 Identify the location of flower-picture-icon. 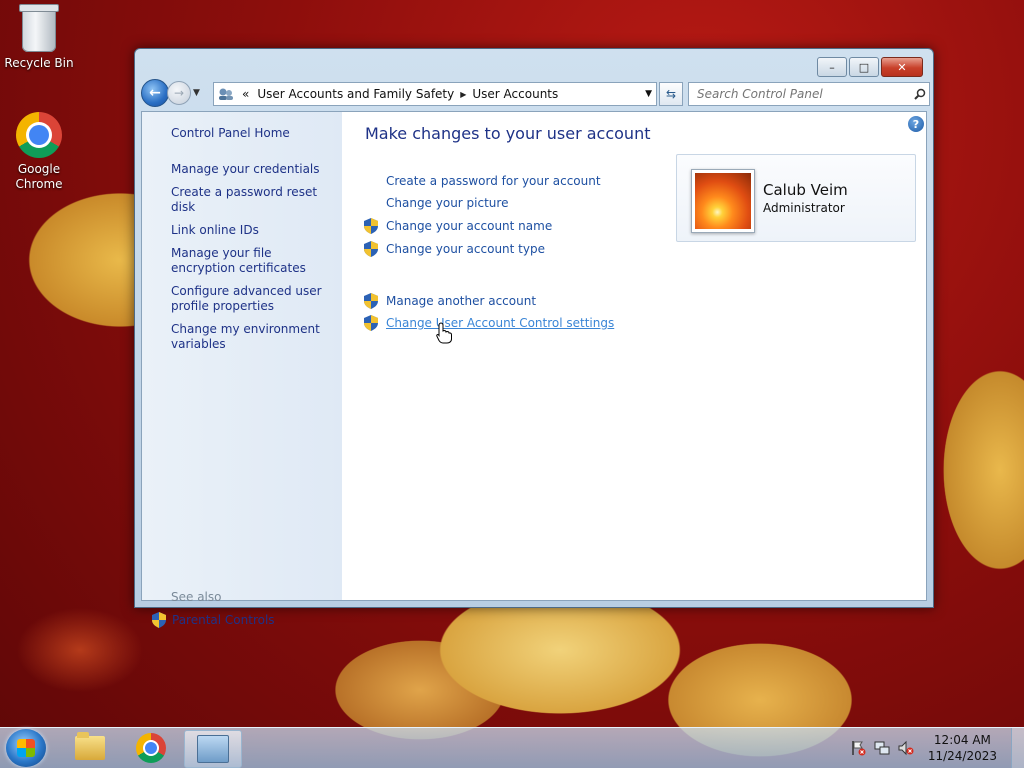
(723, 201).